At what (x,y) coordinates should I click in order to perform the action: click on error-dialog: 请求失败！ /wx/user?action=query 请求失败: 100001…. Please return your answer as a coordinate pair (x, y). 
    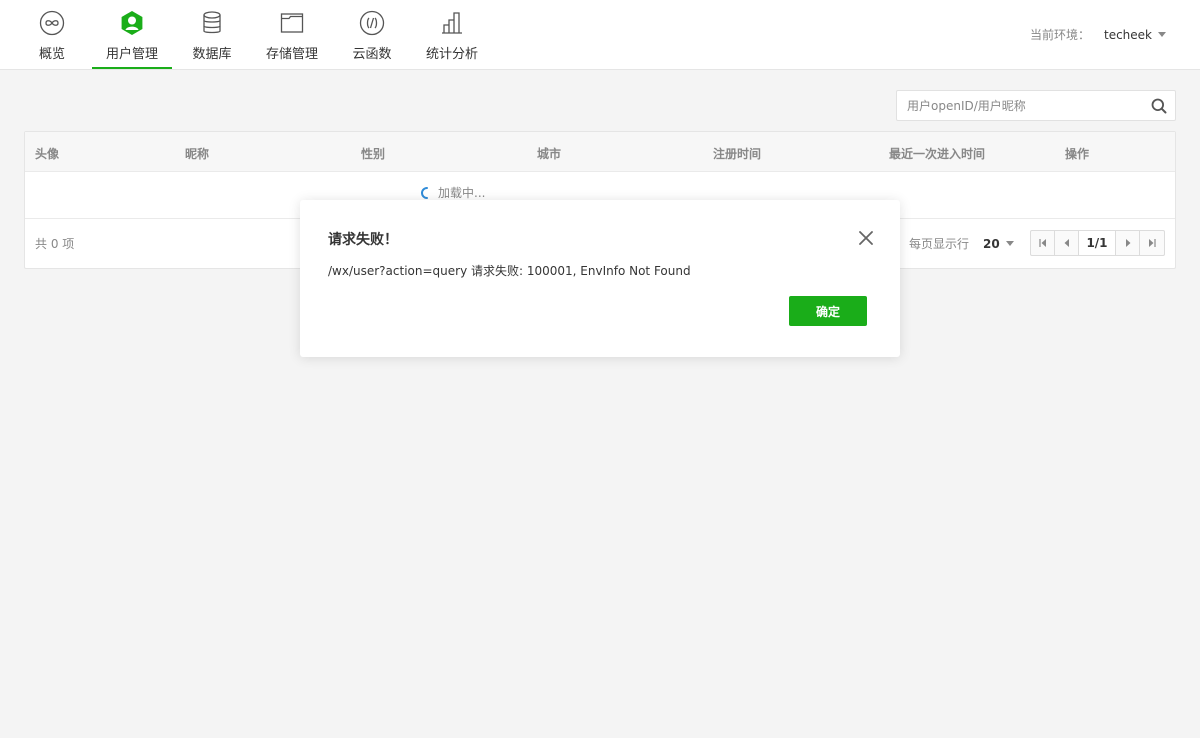
    Looking at the image, I should click on (600, 278).